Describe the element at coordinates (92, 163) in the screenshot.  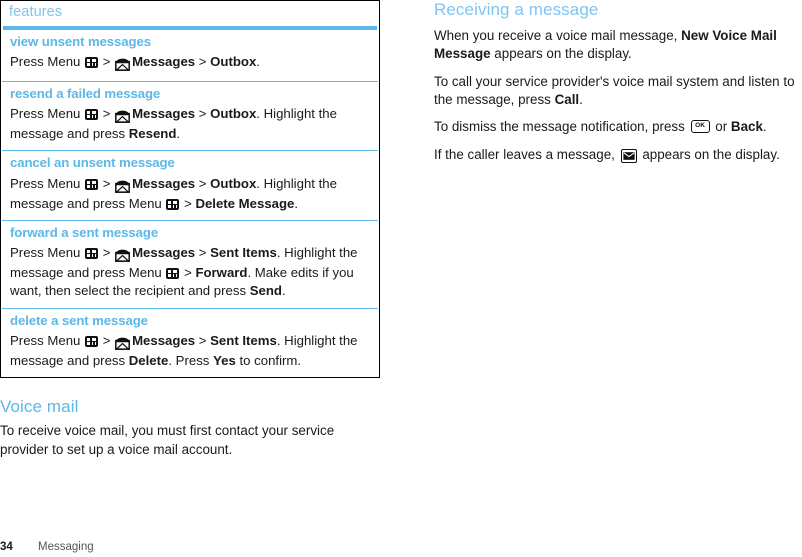
I see `feature-row-title: cancel an unsent message` at that location.